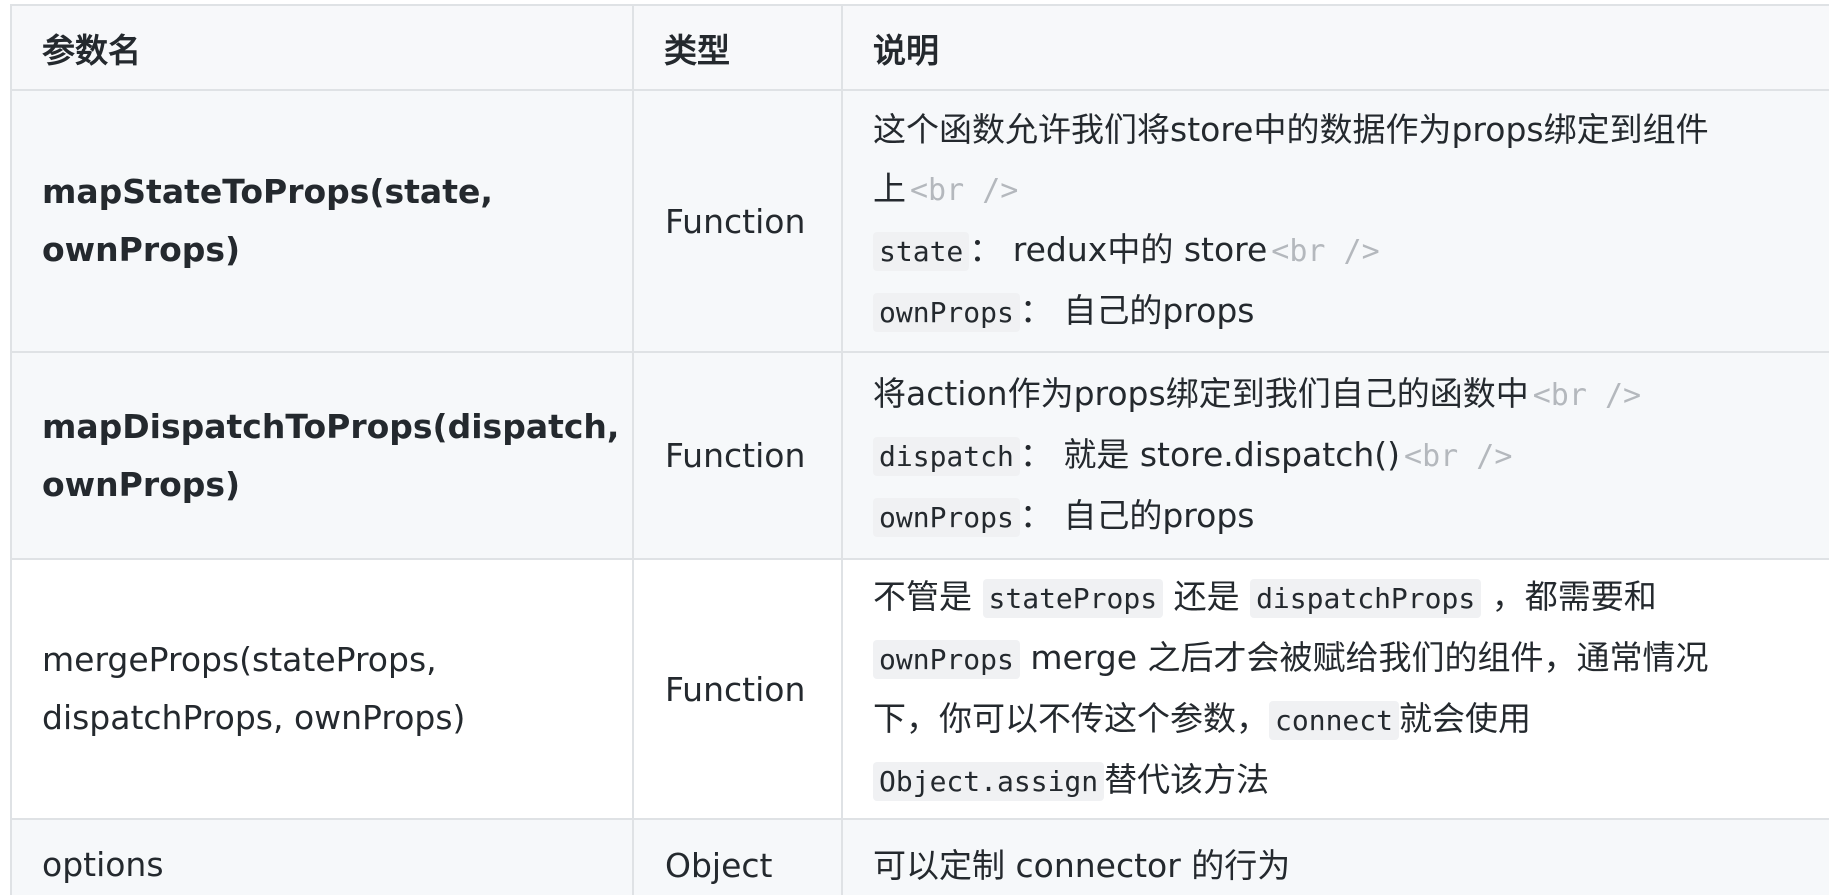 Image resolution: width=1829 pixels, height=895 pixels. Describe the element at coordinates (1257, 393) in the screenshot. I see `desc-line: 将action作为props绑定到我们自己的函数中 <br />` at that location.